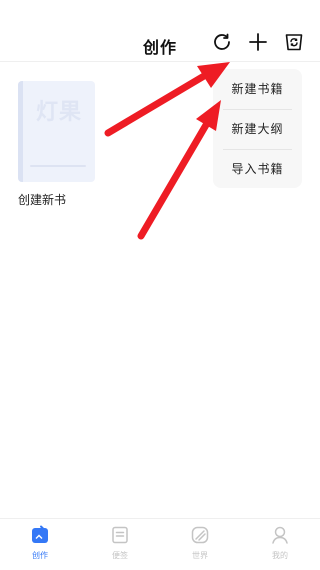 This screenshot has width=320, height=570. I want to click on tab-mine: 我的, so click(280, 547).